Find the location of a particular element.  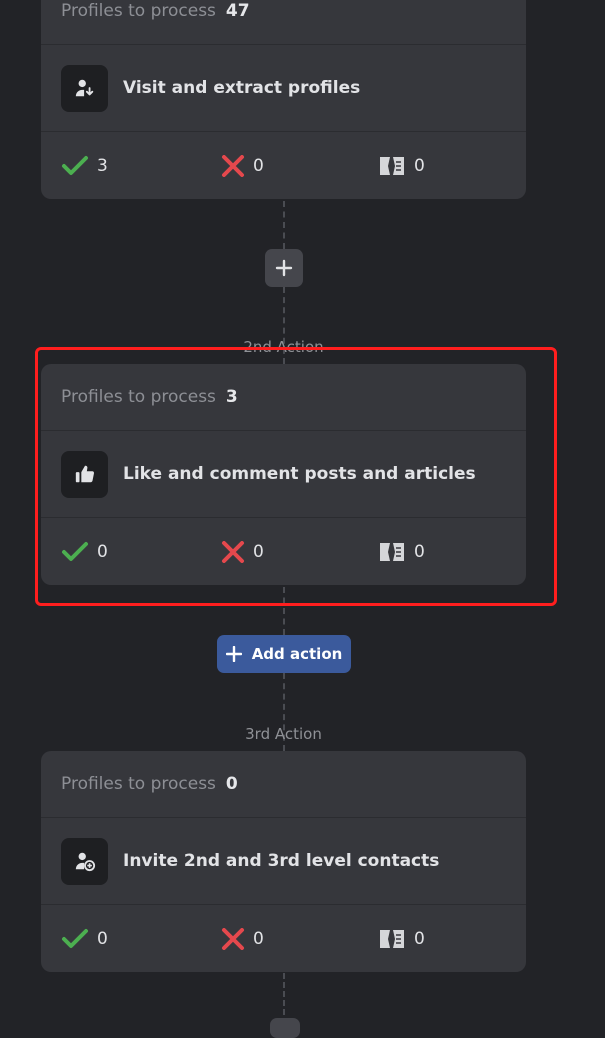

thumbs-up-icon is located at coordinates (84, 474).